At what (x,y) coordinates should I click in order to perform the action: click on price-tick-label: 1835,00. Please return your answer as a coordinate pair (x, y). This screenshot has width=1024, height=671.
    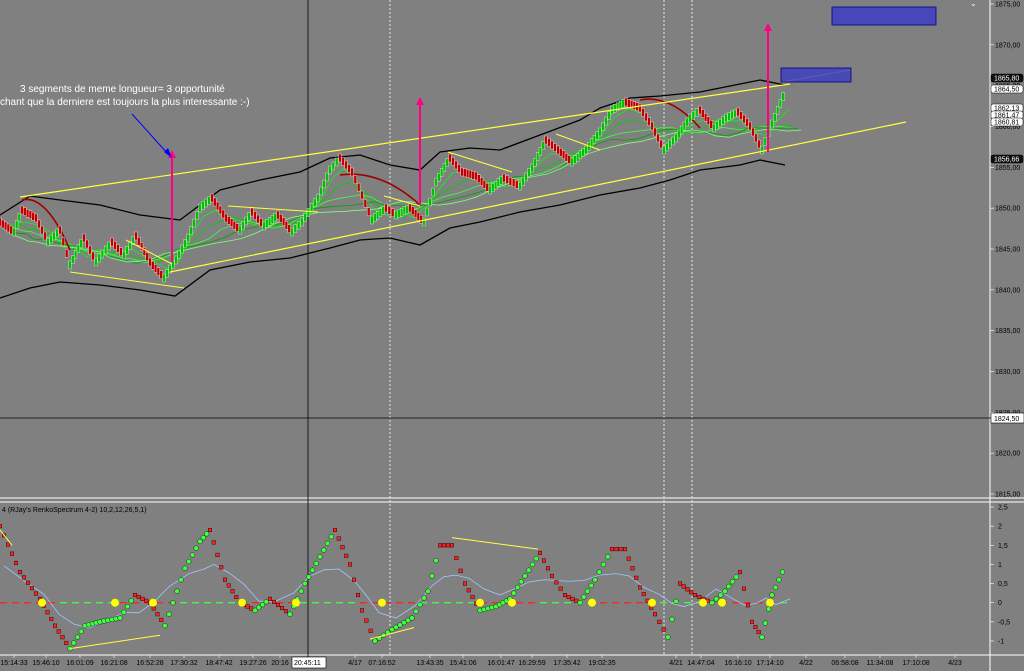
    Looking at the image, I should click on (1007, 331).